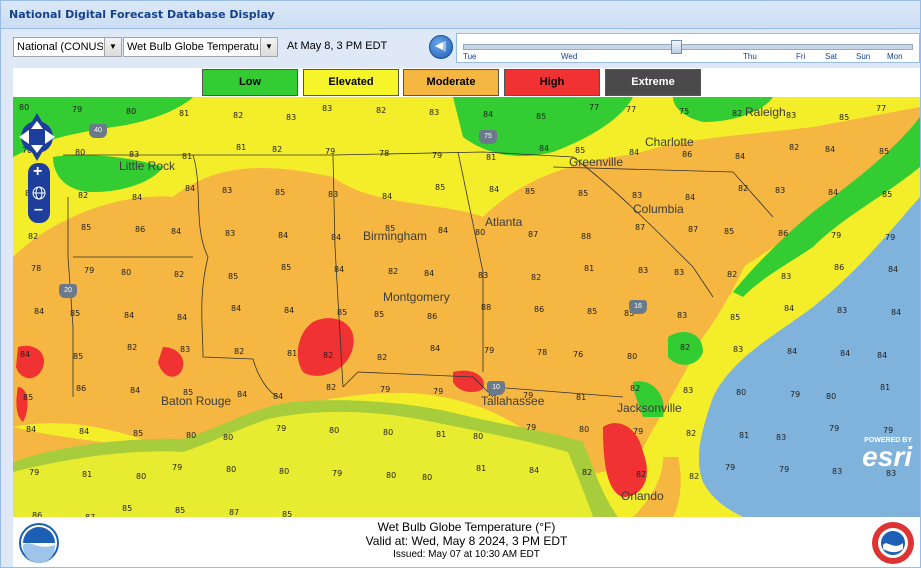  I want to click on legend-extreme: Extreme, so click(653, 82).